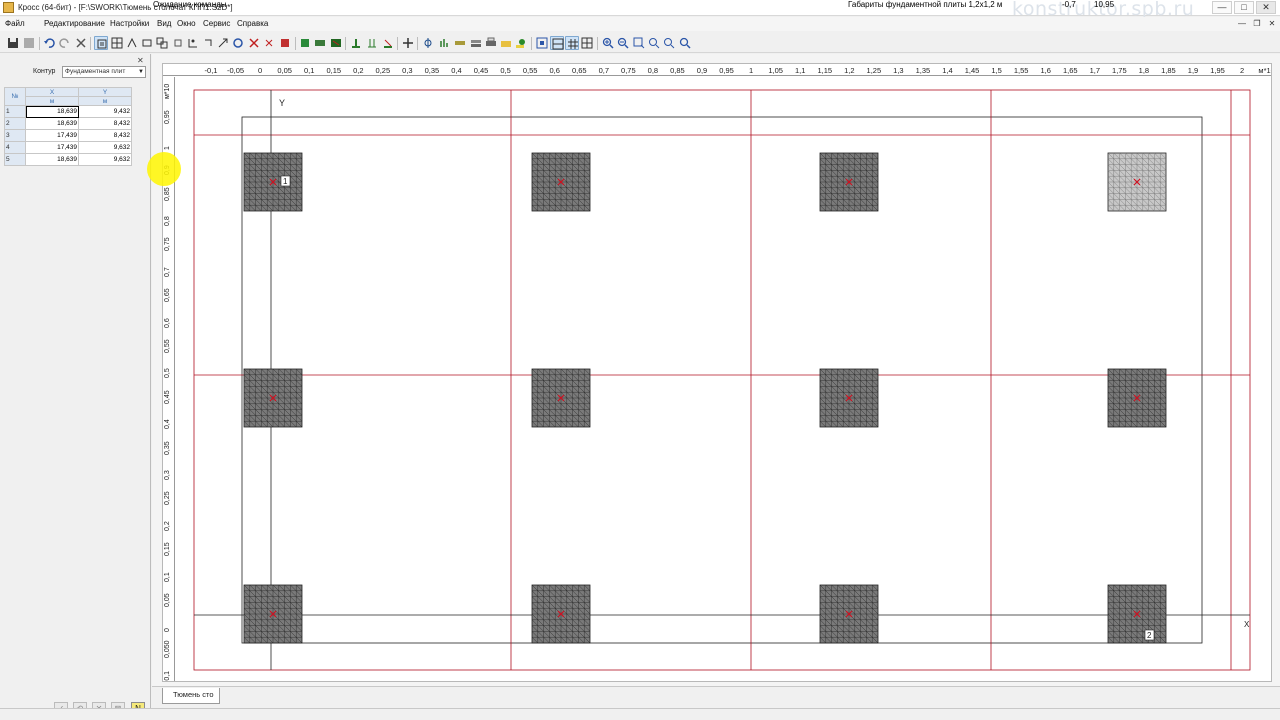 The image size is (1280, 720). Describe the element at coordinates (685, 43) in the screenshot. I see `zoom-extents-icon` at that location.